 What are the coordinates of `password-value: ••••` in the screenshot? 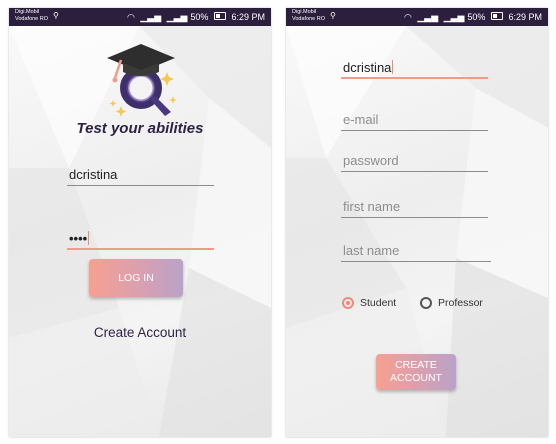 It's located at (79, 238).